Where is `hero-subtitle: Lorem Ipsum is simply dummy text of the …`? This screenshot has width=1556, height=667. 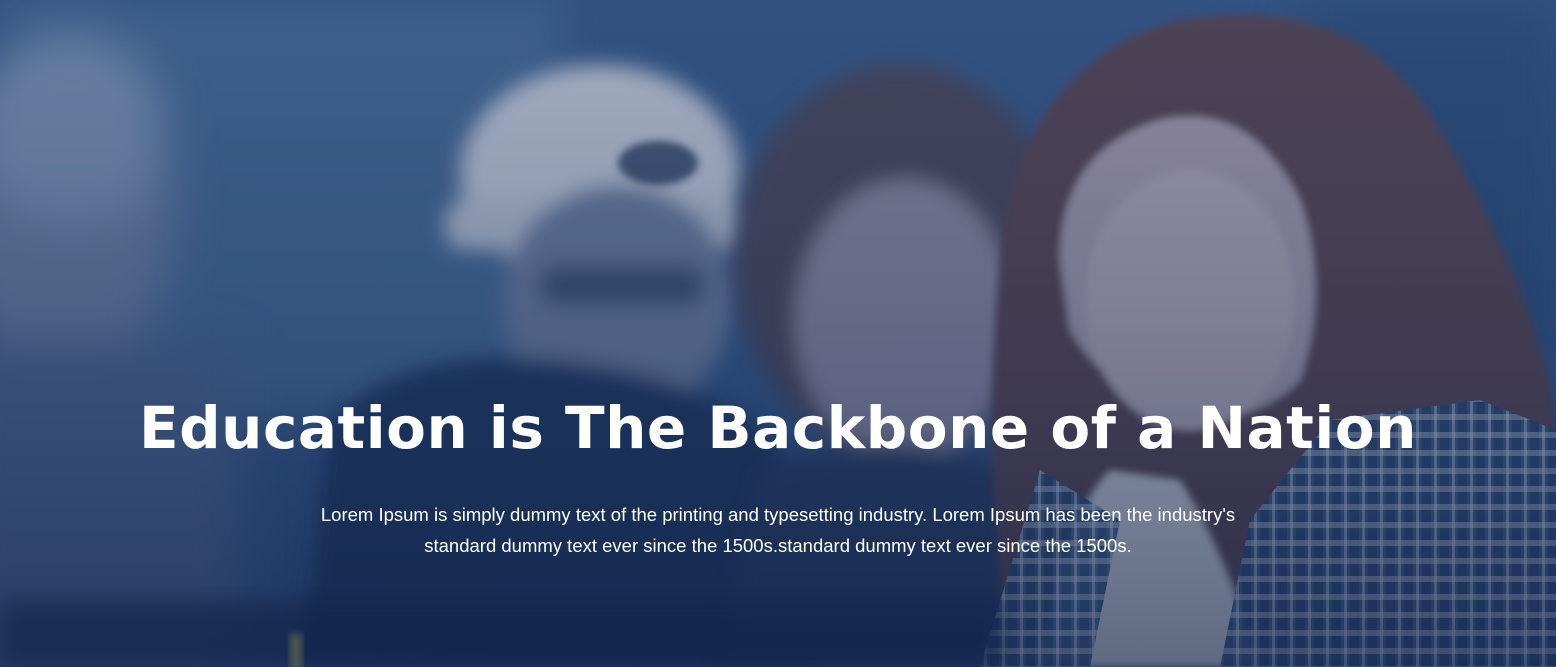
hero-subtitle: Lorem Ipsum is simply dummy text of the … is located at coordinates (778, 530).